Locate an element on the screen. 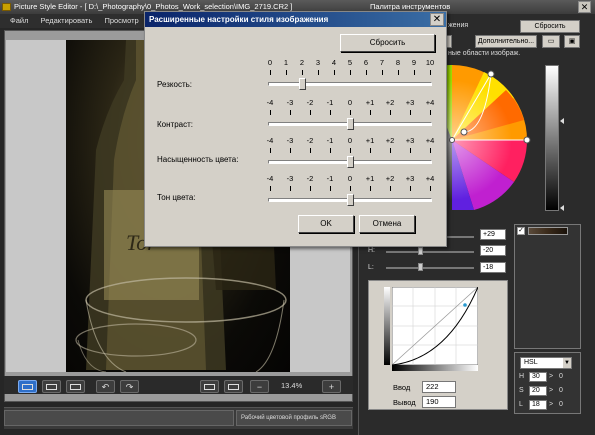 This screenshot has height=435, width=595. hsl-l-label: L is located at coordinates (521, 404).